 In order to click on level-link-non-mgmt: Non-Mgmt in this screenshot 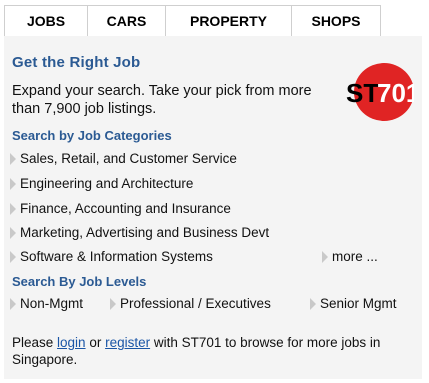, I will do `click(46, 303)`.